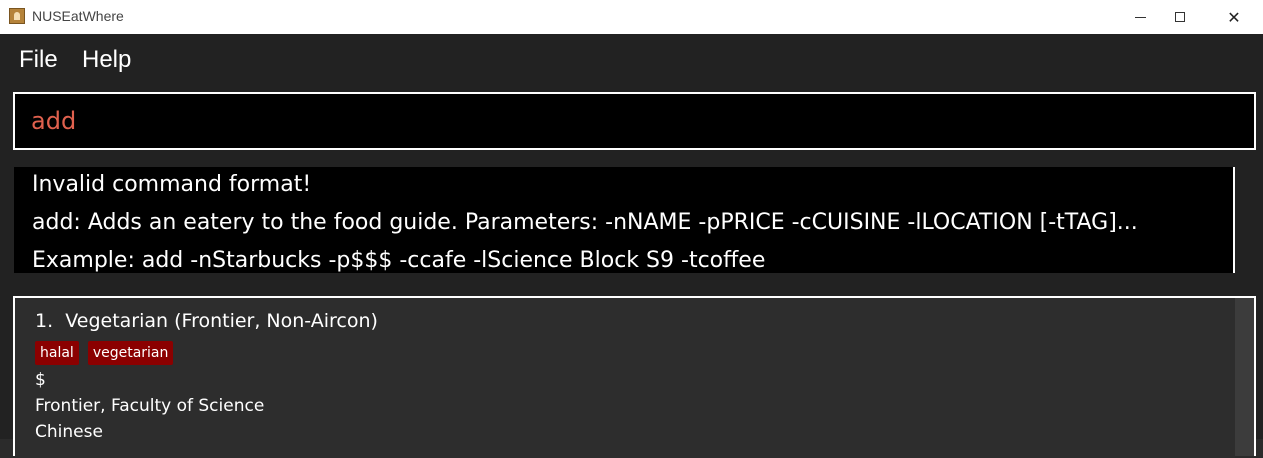  Describe the element at coordinates (130, 353) in the screenshot. I see `tag-vegetarian: vegetarian` at that location.